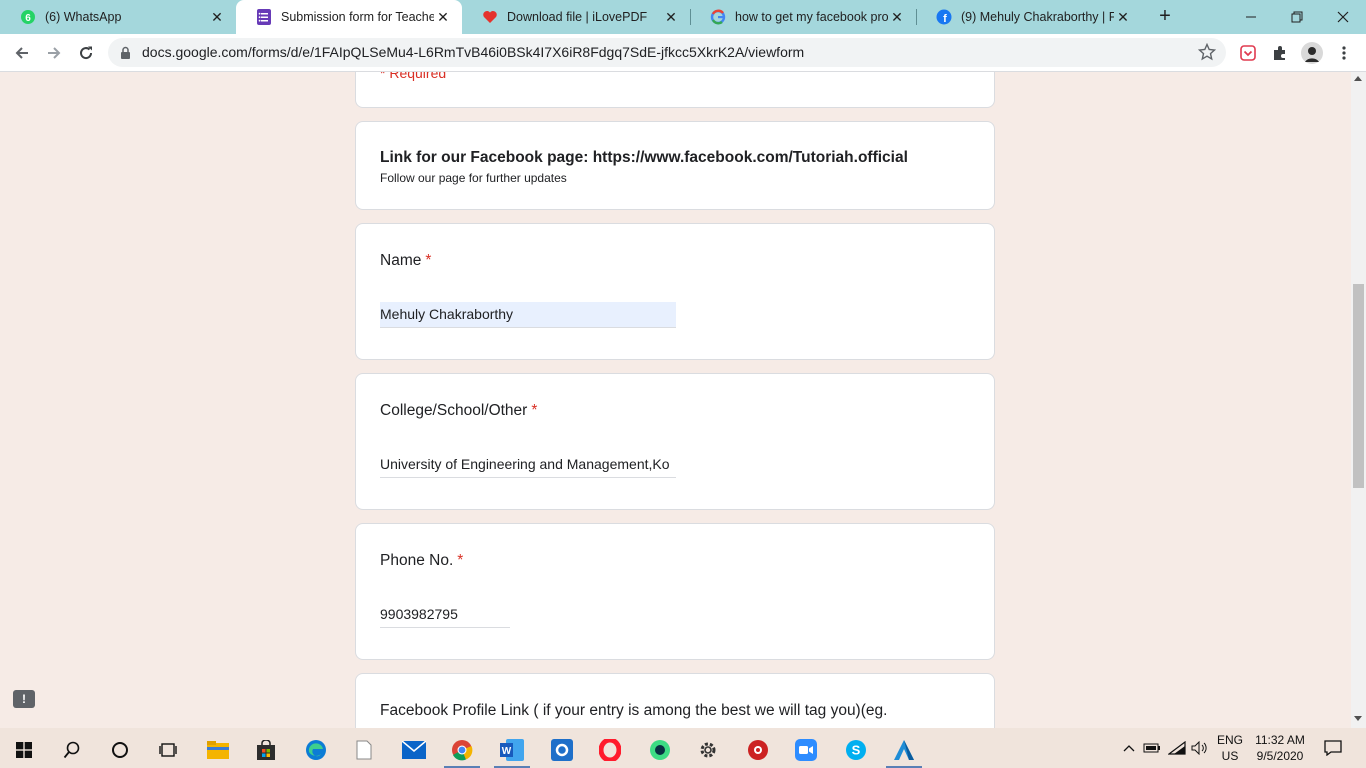  What do you see at coordinates (1280, 756) in the screenshot?
I see `clock-date: 9/5/2020` at bounding box center [1280, 756].